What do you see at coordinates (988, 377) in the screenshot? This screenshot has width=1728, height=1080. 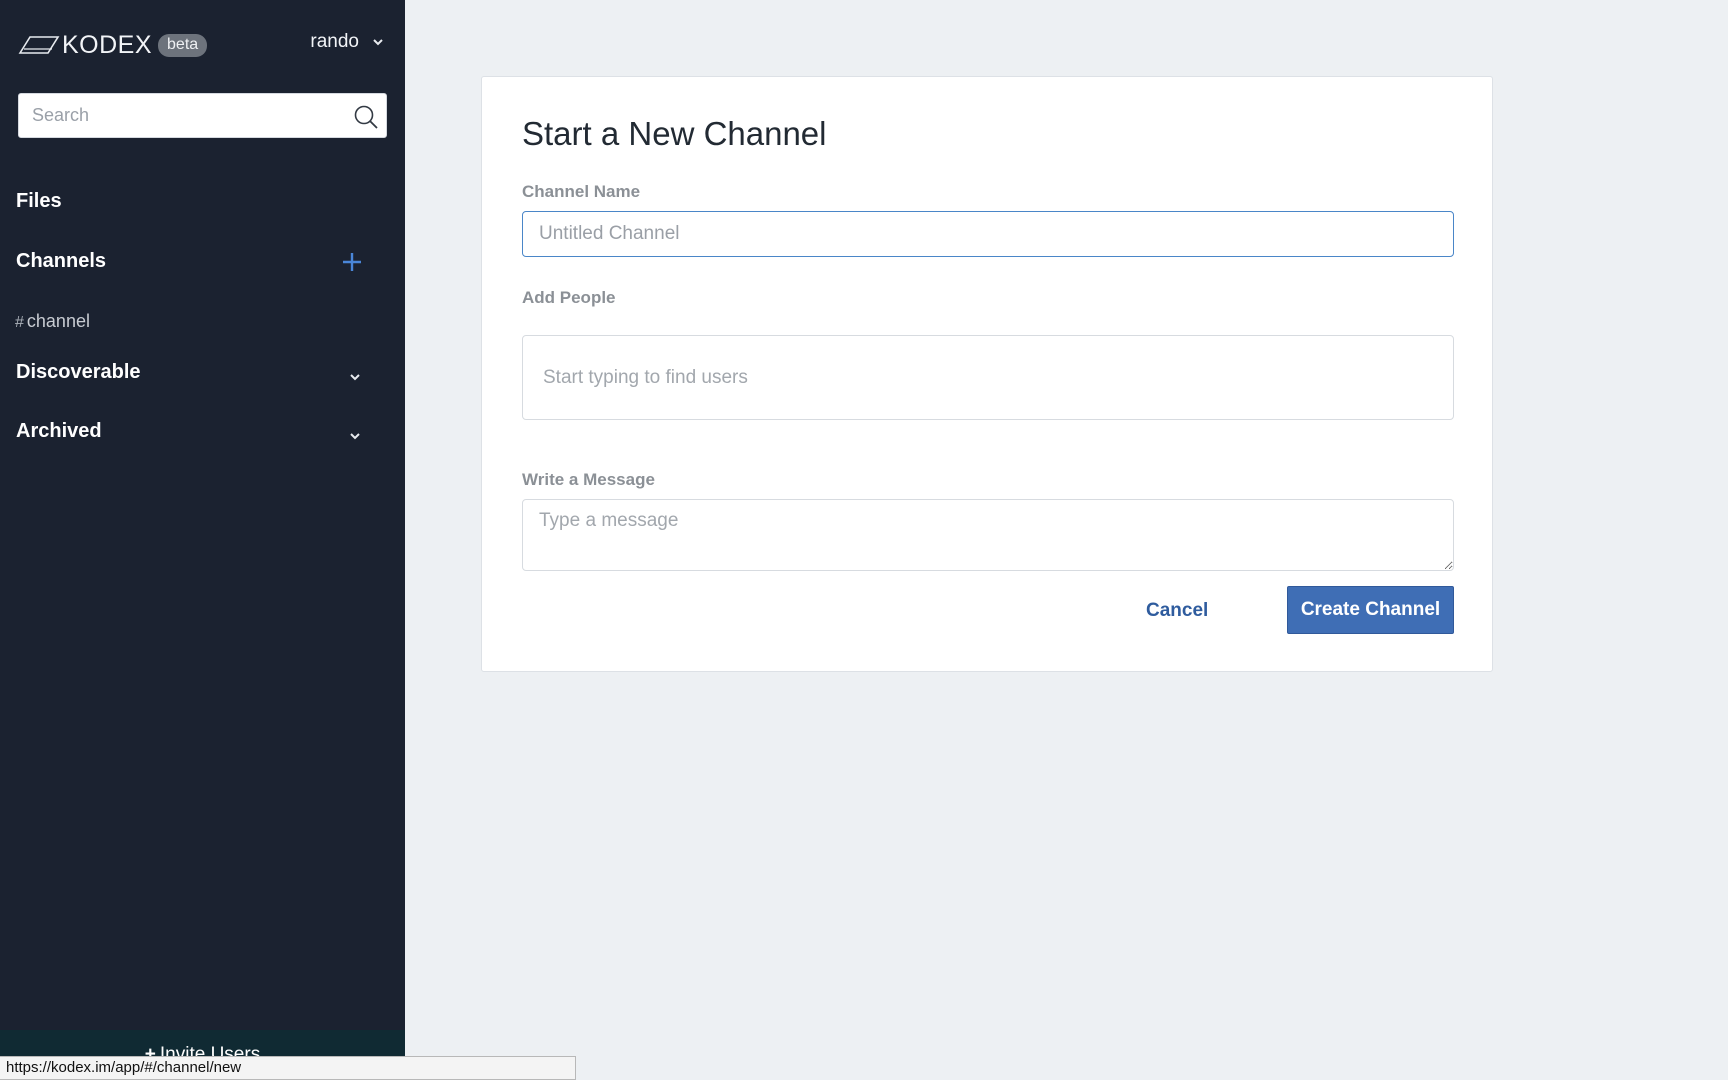 I see `add-people-input` at bounding box center [988, 377].